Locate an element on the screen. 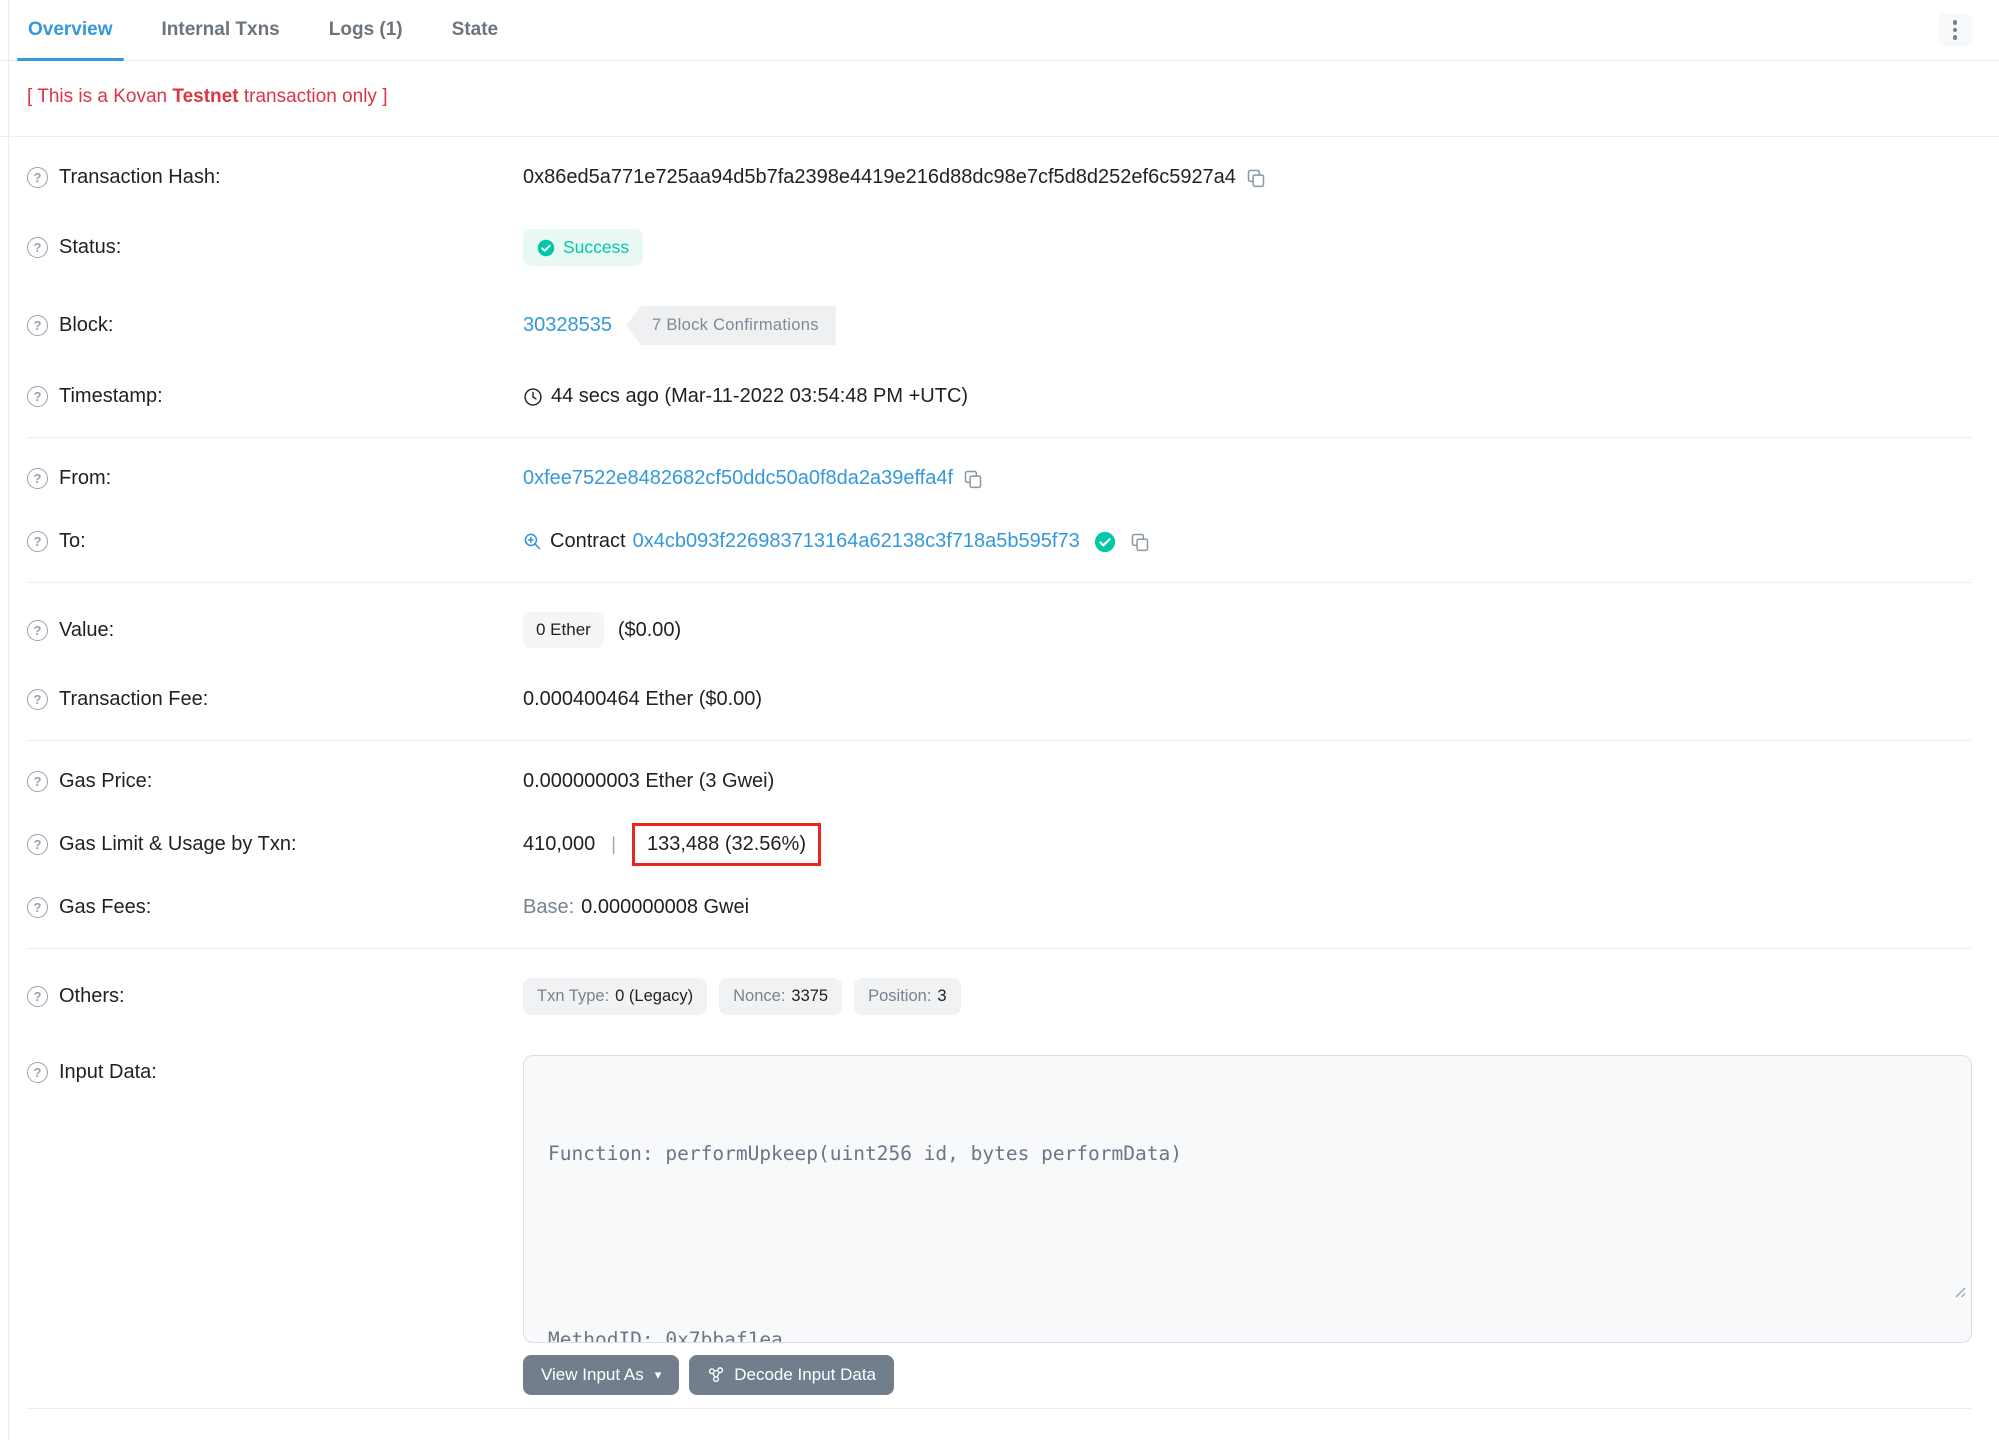  transaction-hash-label: Transaction Hash: is located at coordinates (140, 177).